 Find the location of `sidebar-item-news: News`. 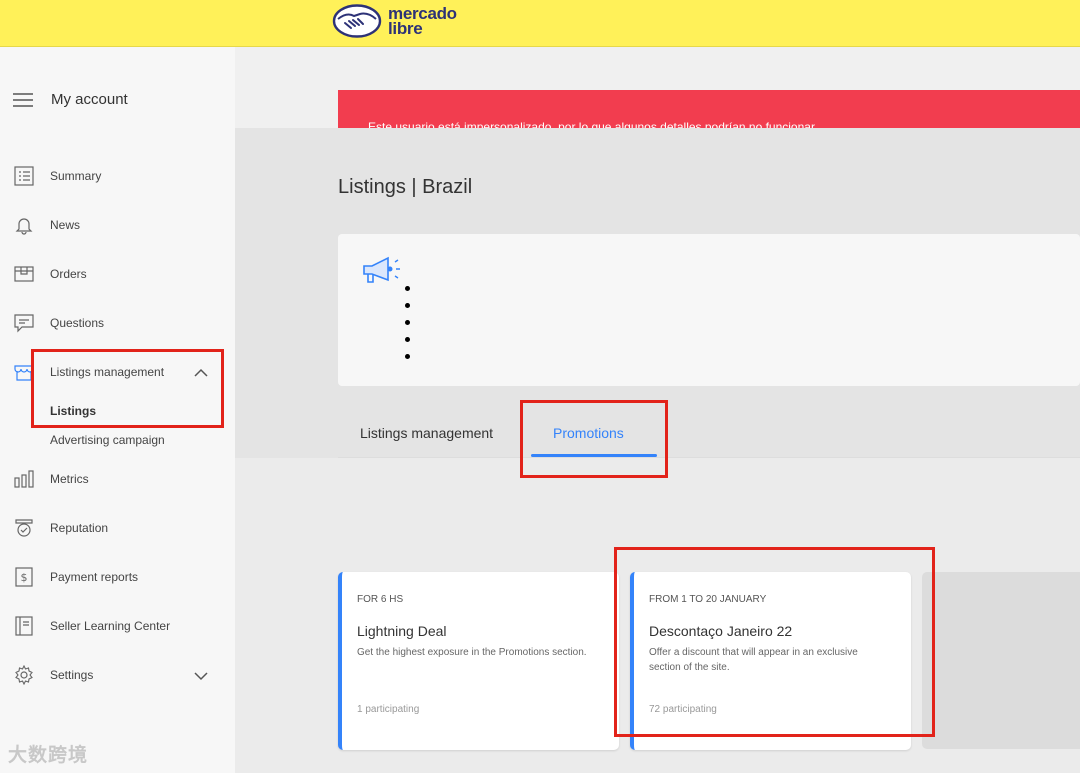

sidebar-item-news: News is located at coordinates (46, 225).